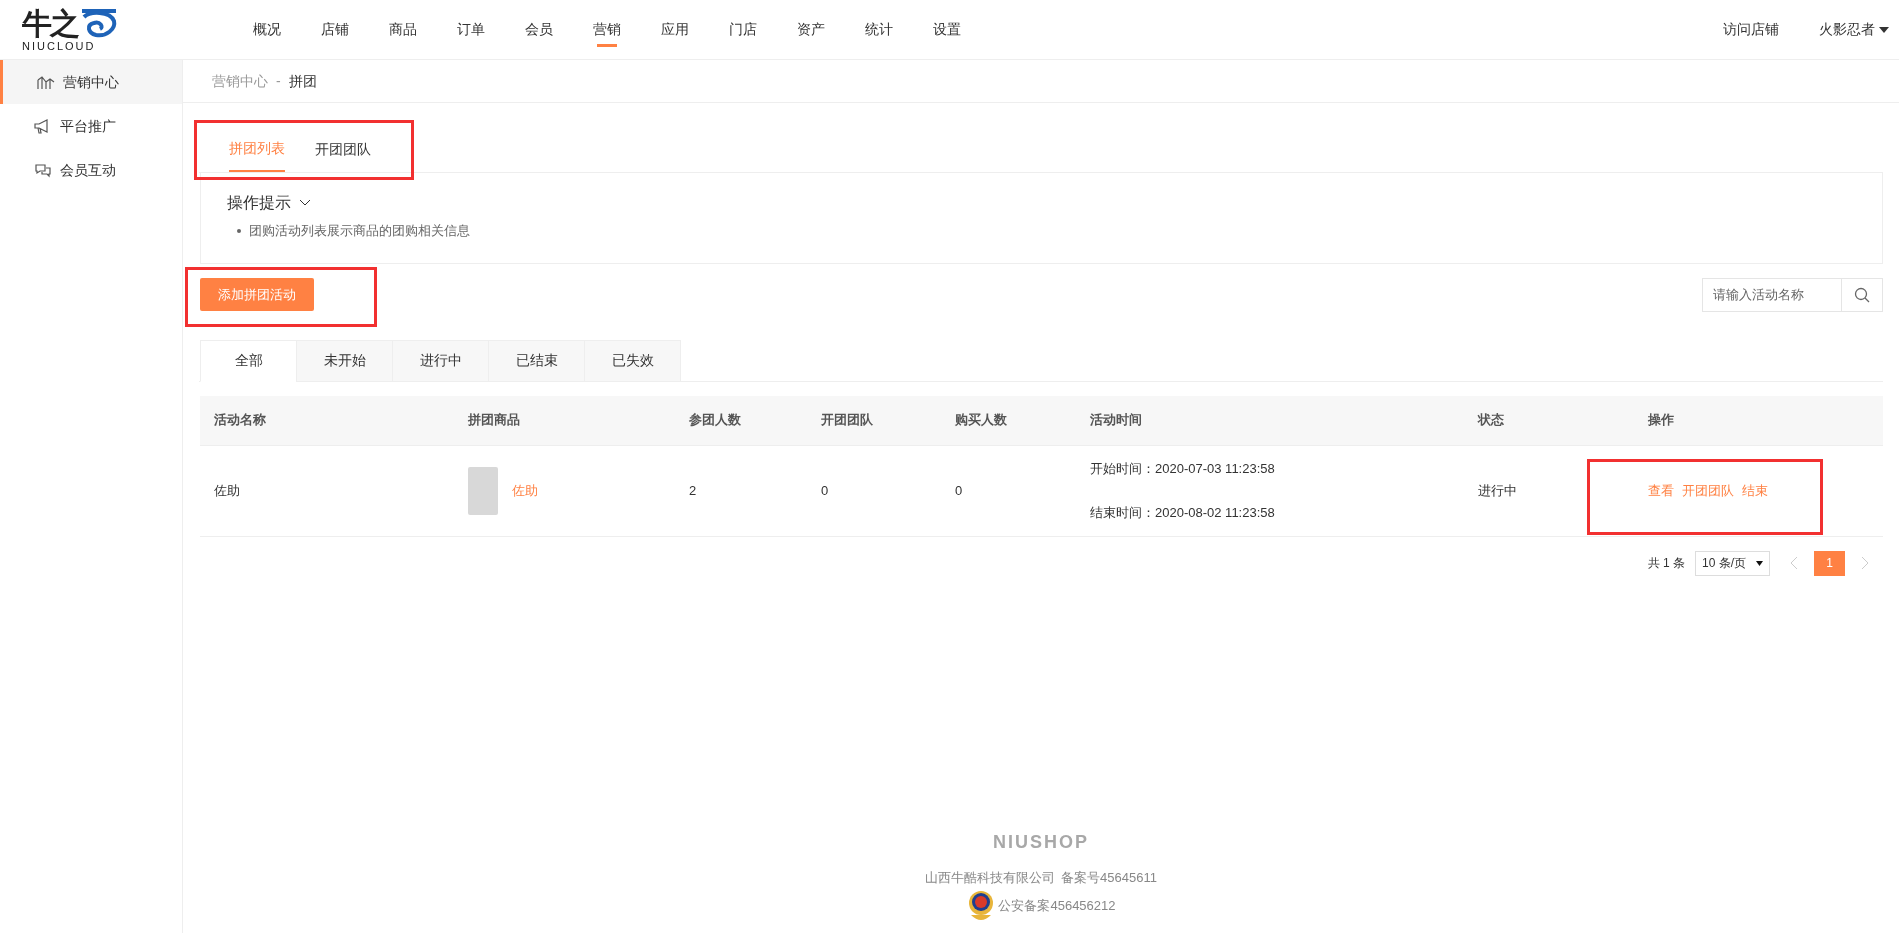 This screenshot has width=1899, height=933. What do you see at coordinates (259, 203) in the screenshot?
I see `tips-title: 操作提示` at bounding box center [259, 203].